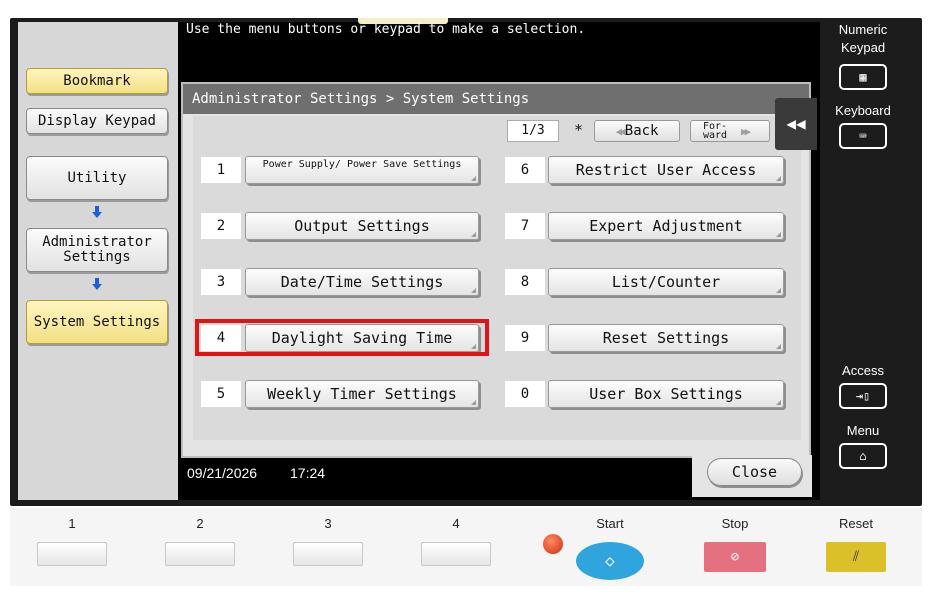 The image size is (932, 600). I want to click on menu-number: 9, so click(525, 338).